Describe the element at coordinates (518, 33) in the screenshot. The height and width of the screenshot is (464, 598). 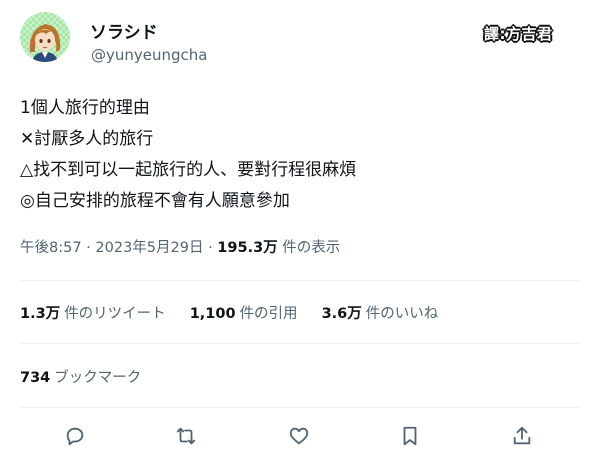
I see `translator-credit: 譯:方吉君` at that location.